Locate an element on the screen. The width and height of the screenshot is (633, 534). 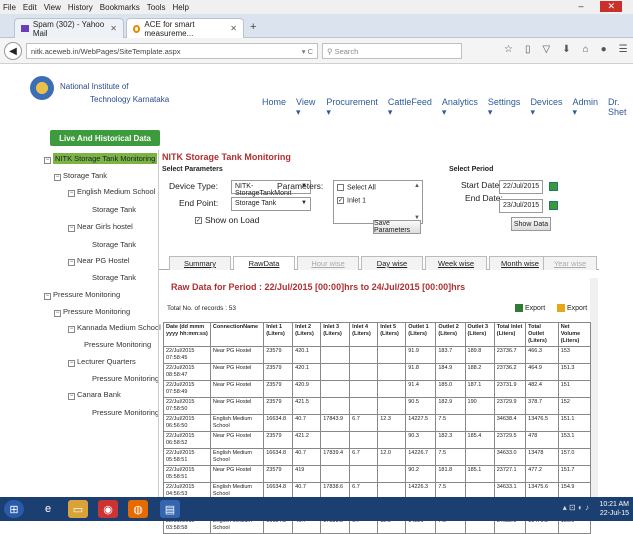
tree-node: − Kannada Medium School is located at coordinates (114, 328).